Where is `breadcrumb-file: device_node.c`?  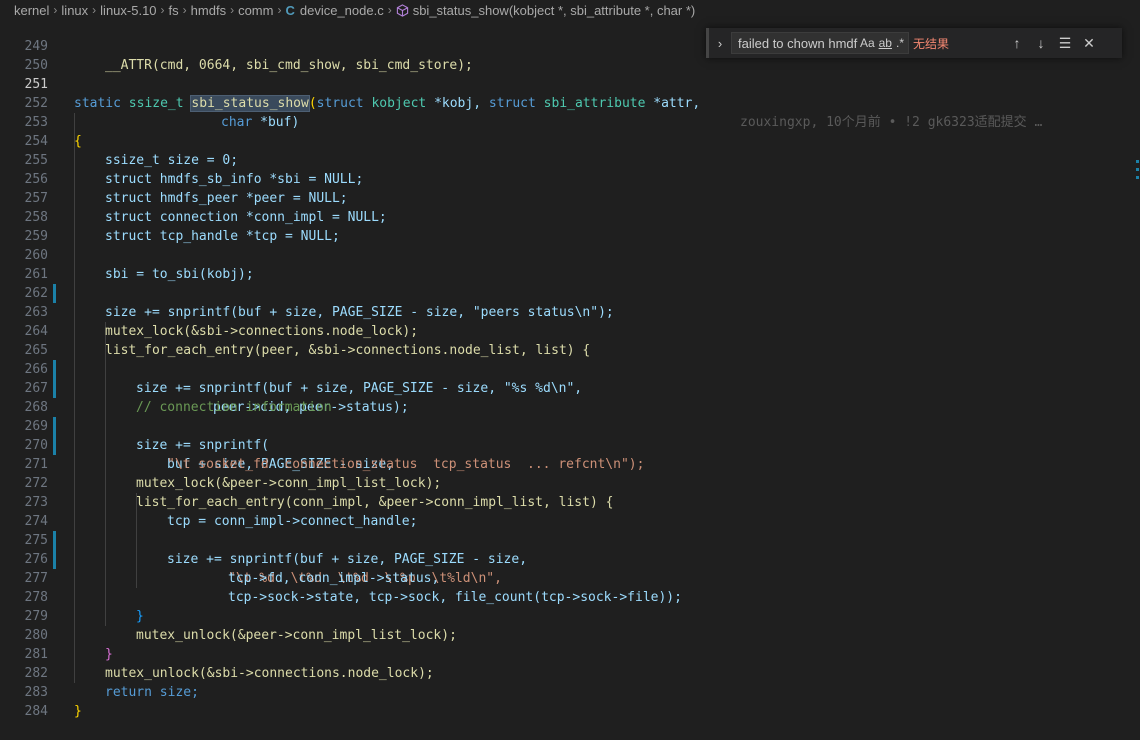
breadcrumb-file: device_node.c is located at coordinates (342, 10).